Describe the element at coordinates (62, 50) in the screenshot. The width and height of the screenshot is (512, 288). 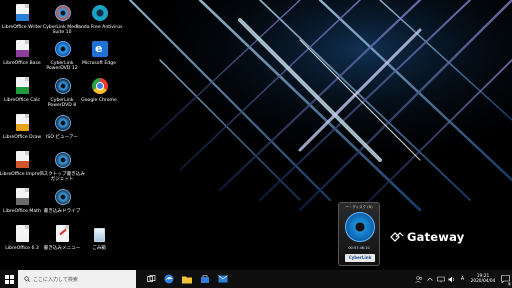
I see `cyberlink-powerdvd-icon` at that location.